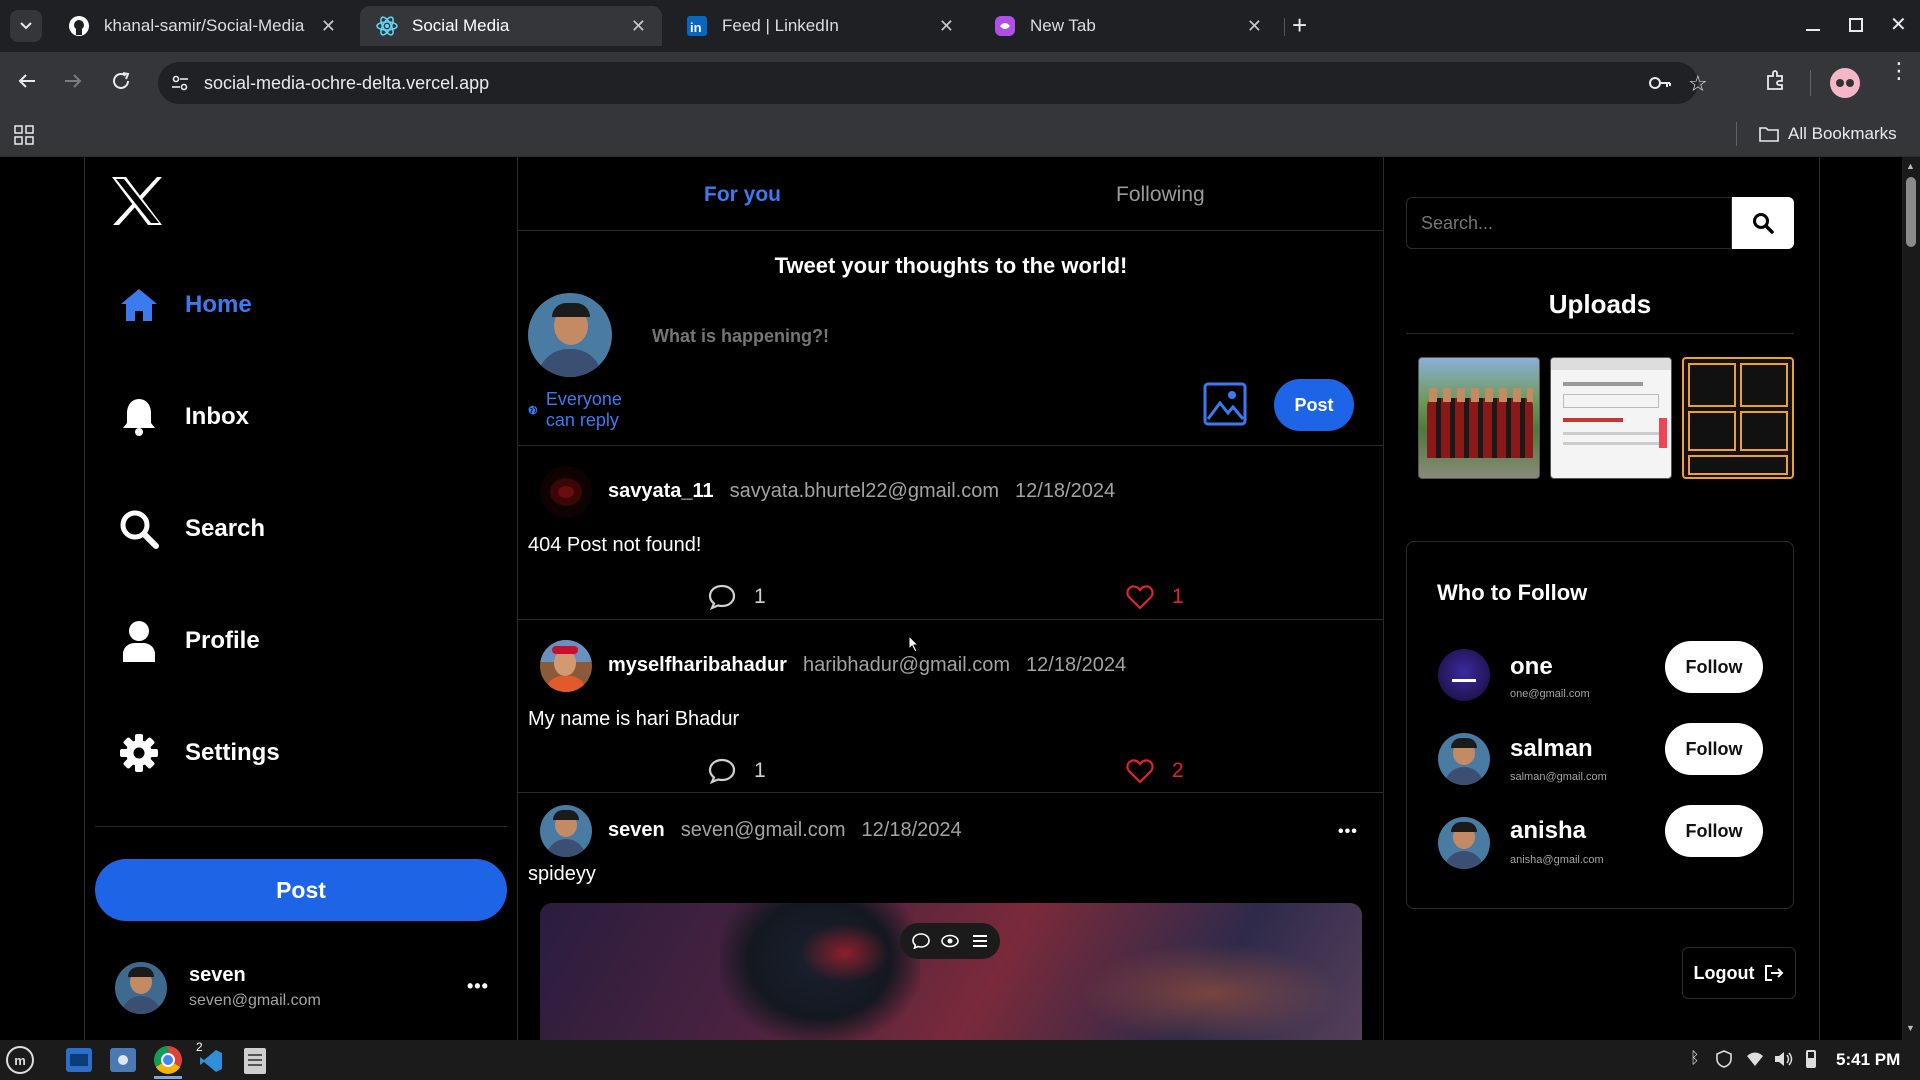 The image size is (1920, 1080). I want to click on list-icon, so click(980, 941).